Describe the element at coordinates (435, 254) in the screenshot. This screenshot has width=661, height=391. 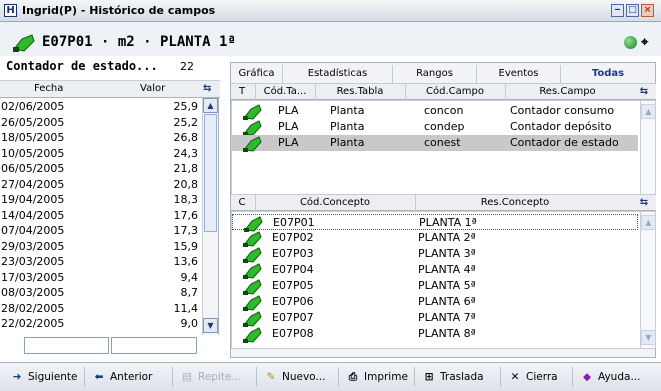
I see `concept-row: E07P03 PLANTA 3ª` at that location.